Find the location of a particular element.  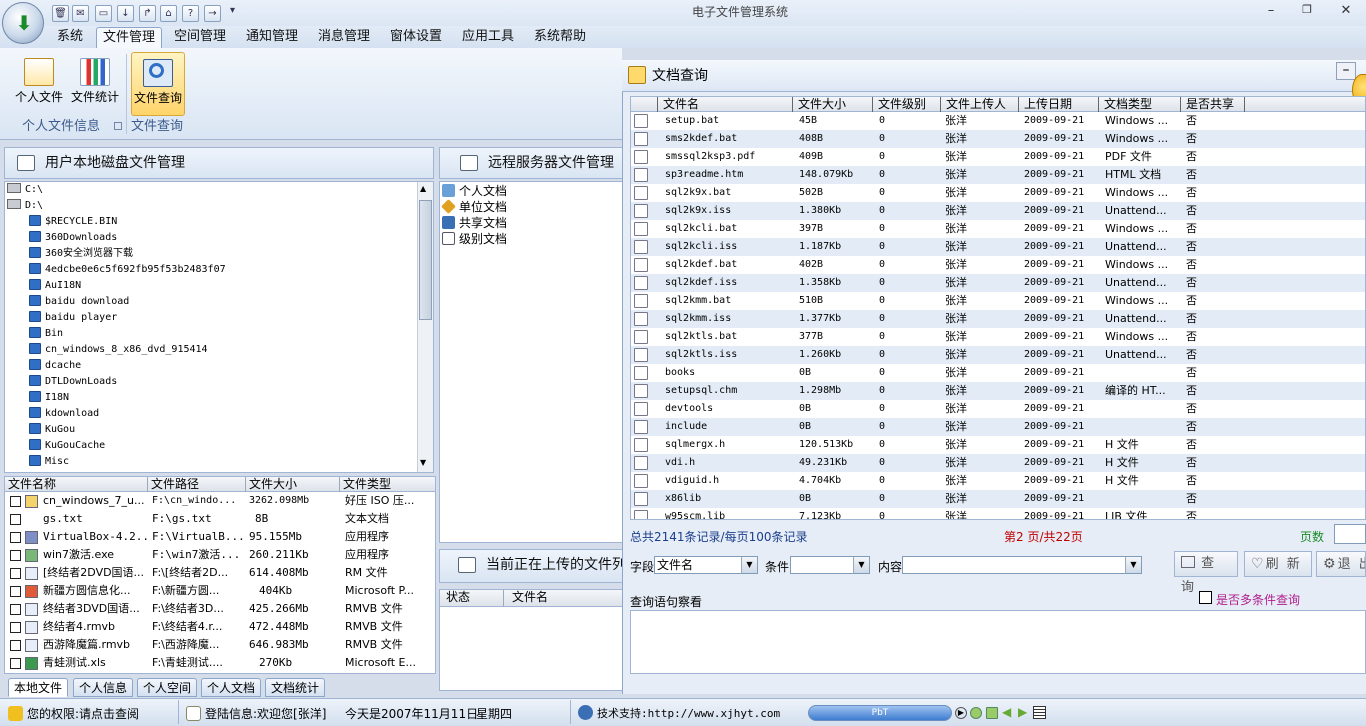

remote-item-unit: 单位文档 is located at coordinates (474, 207).